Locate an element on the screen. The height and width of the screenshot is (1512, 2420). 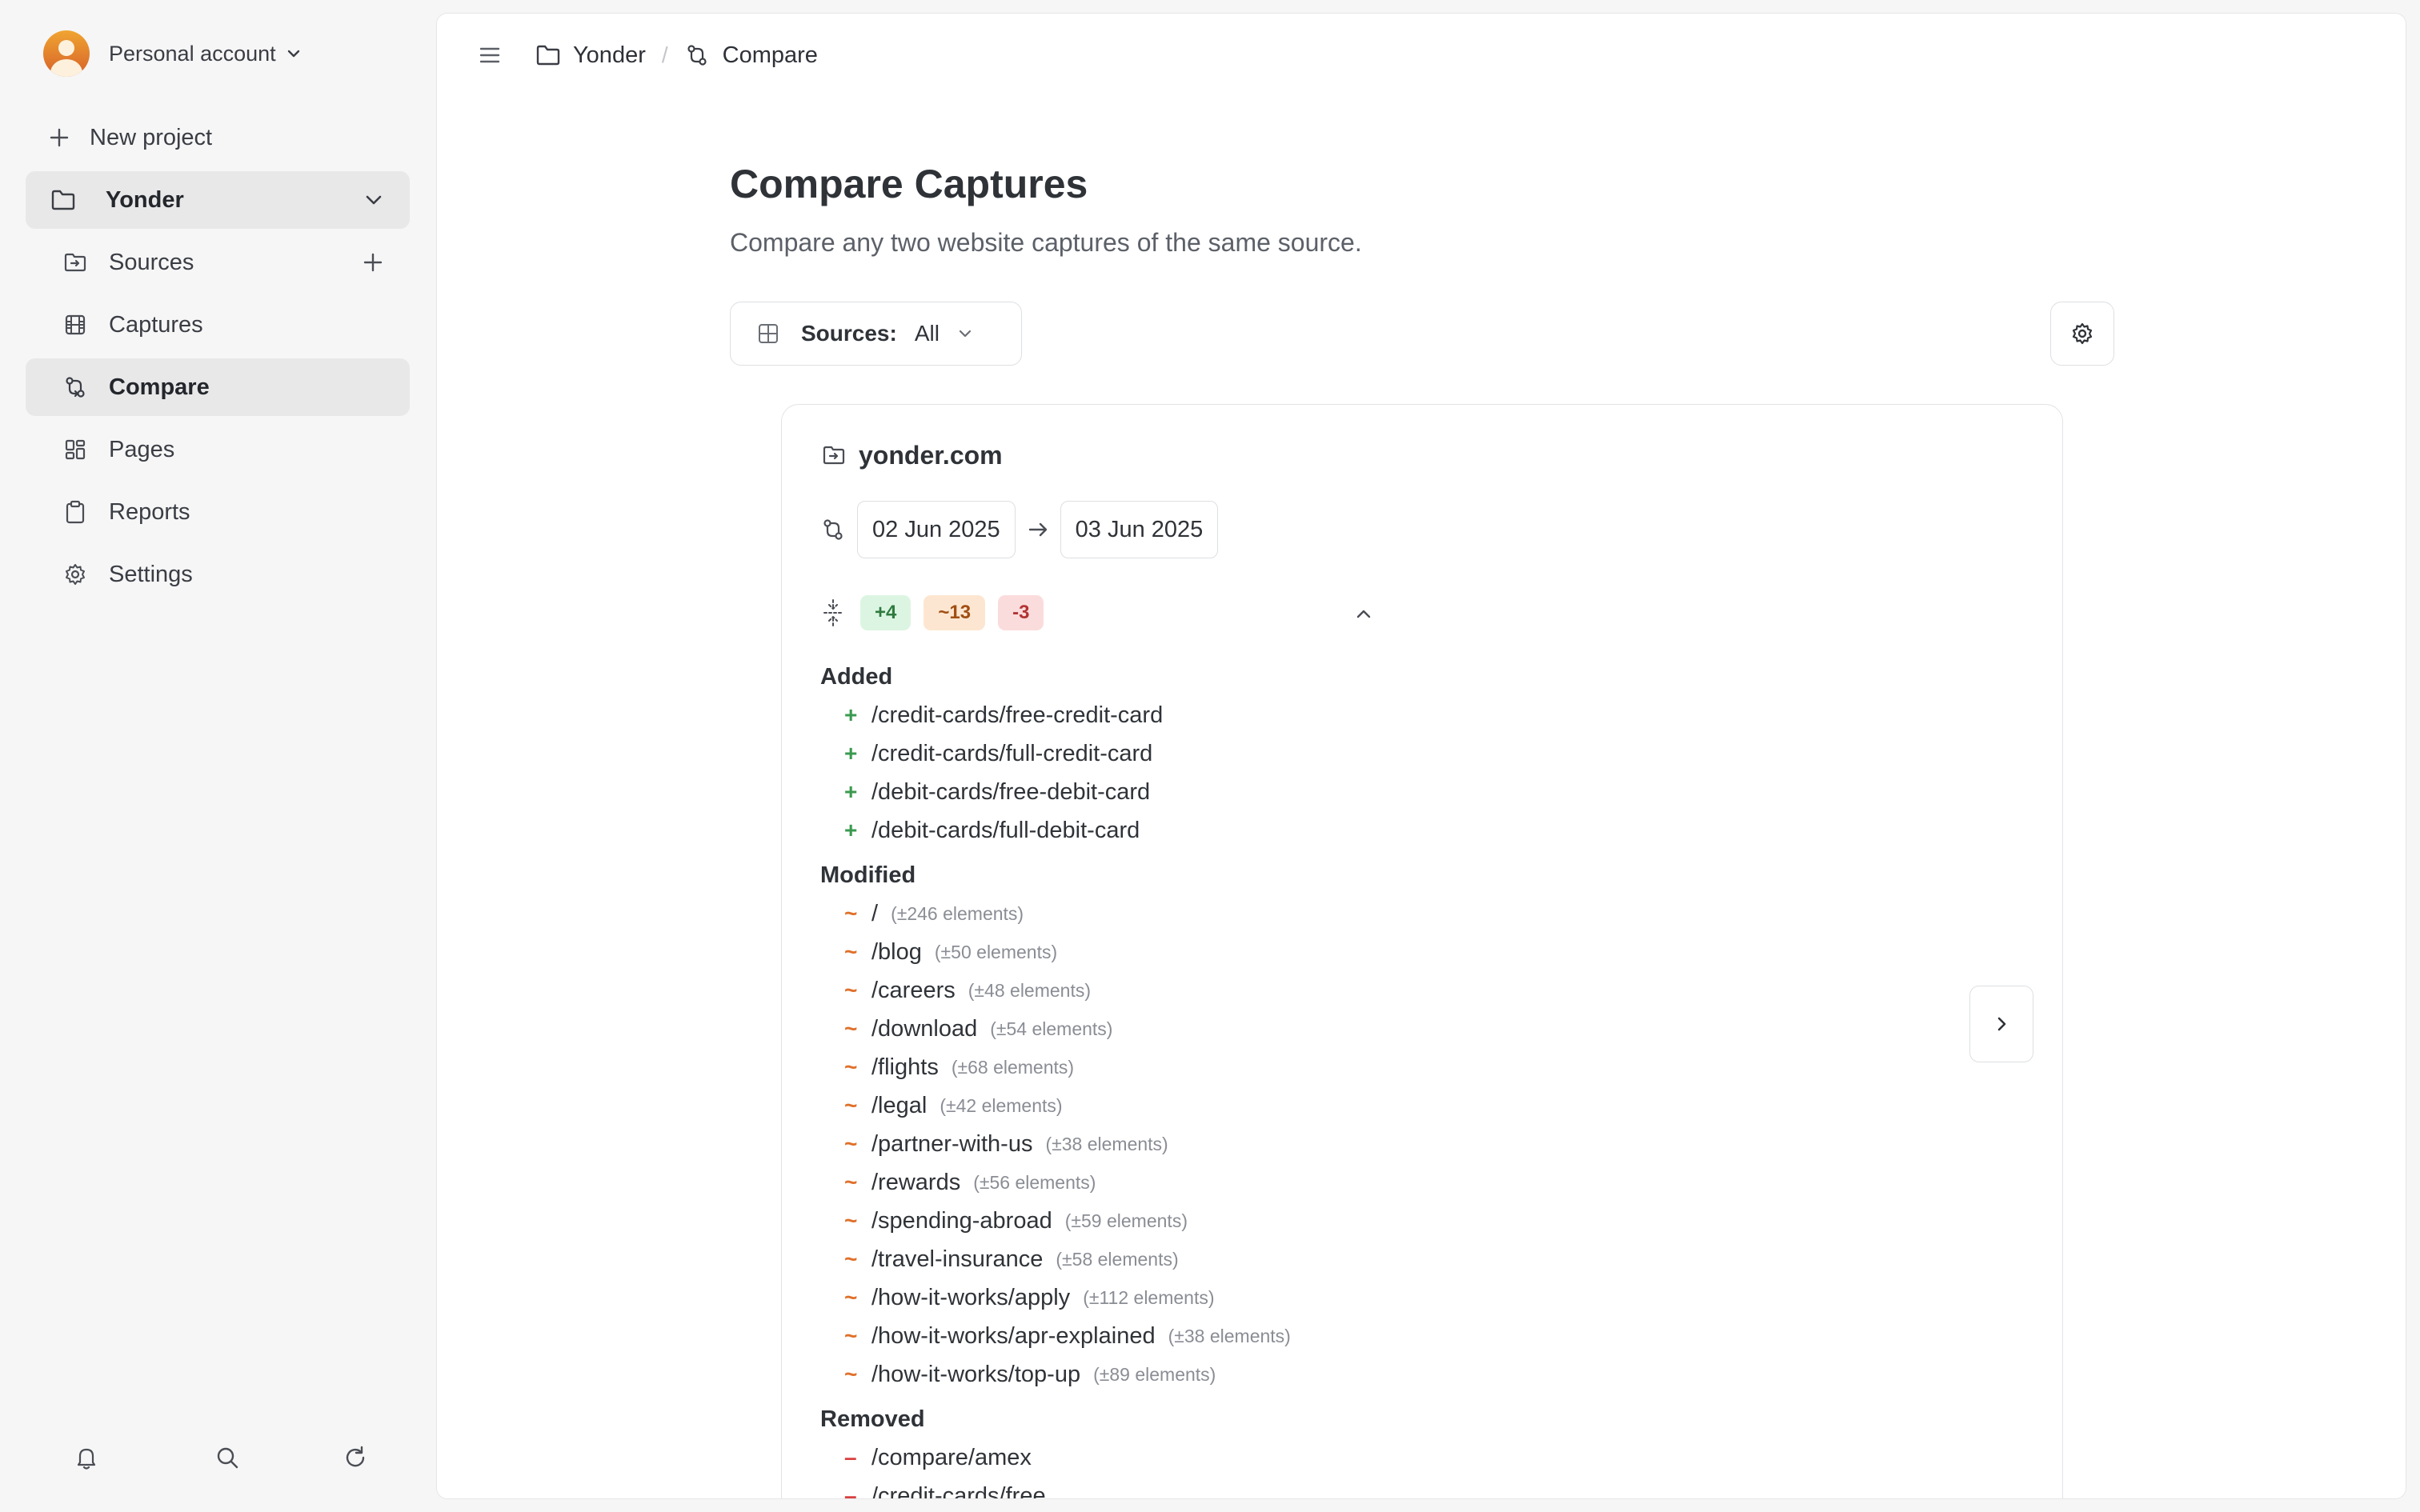
sidebar-item-label: Compare is located at coordinates (159, 387).